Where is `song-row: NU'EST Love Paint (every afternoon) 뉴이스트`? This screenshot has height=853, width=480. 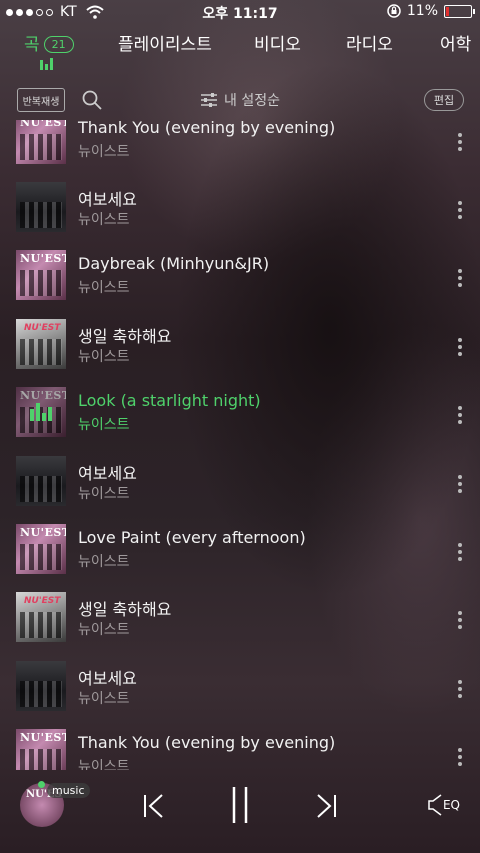 song-row: NU'EST Love Paint (every afternoon) 뉴이스트 is located at coordinates (240, 552).